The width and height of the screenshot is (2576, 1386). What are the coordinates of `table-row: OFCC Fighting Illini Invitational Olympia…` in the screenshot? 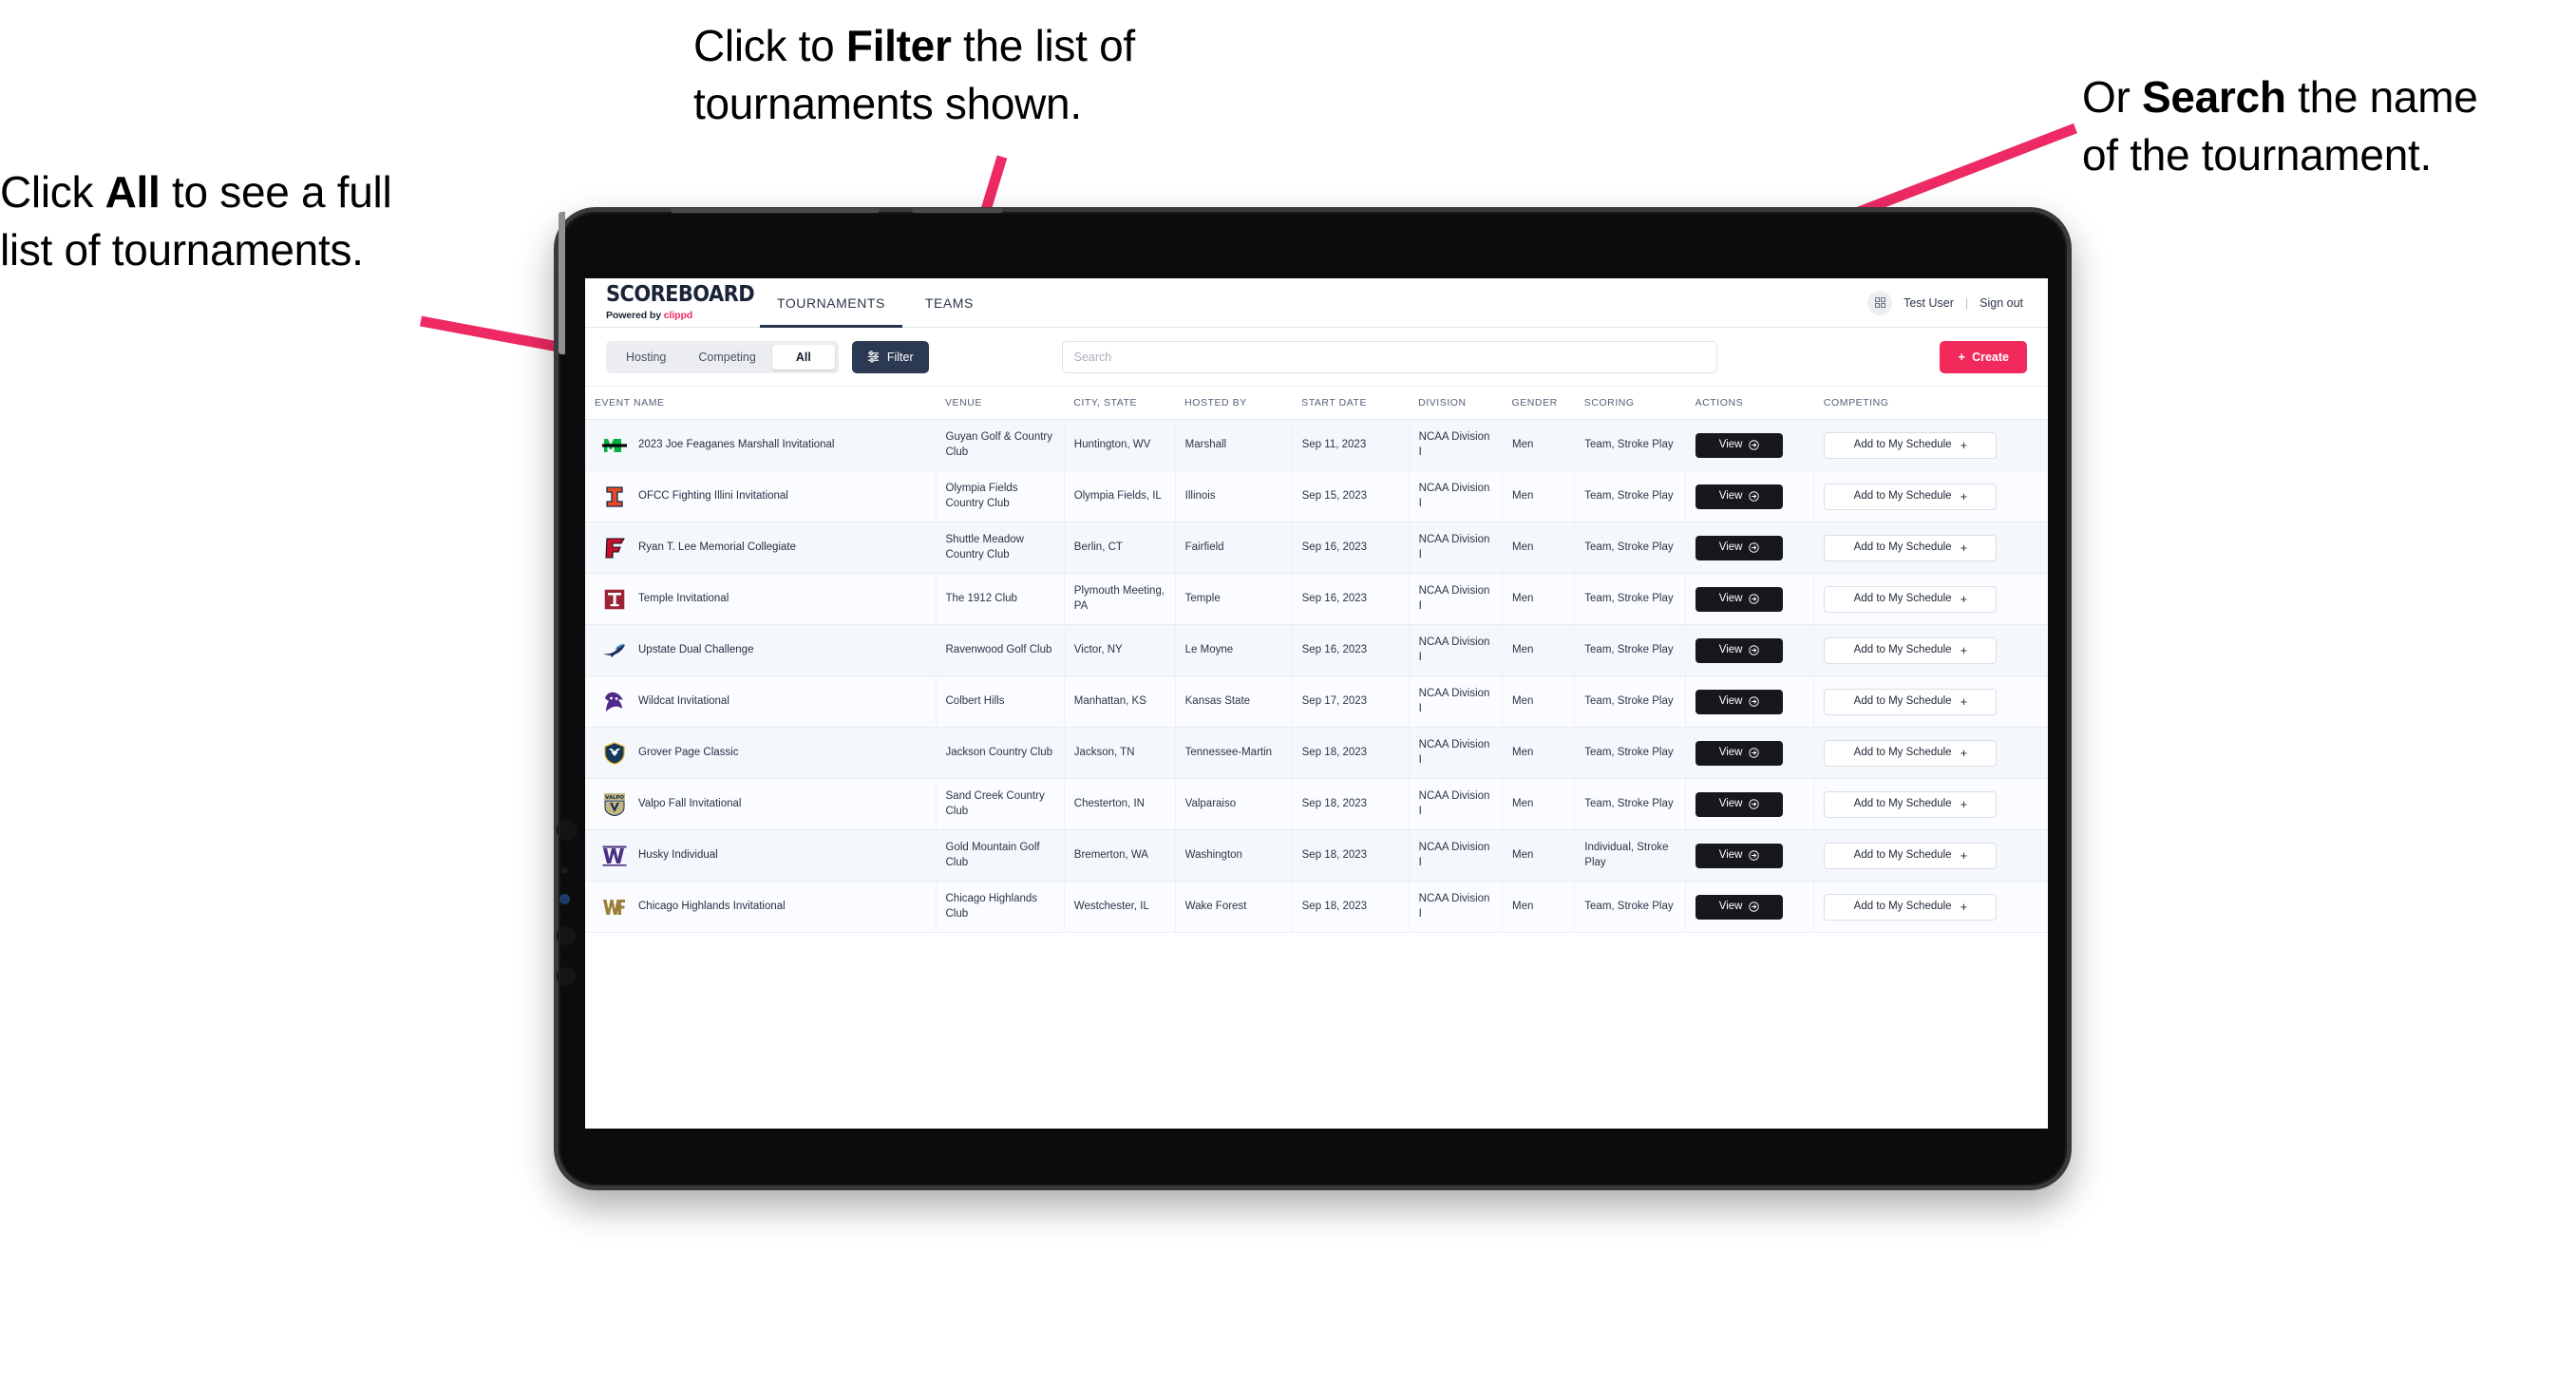 It's located at (1316, 496).